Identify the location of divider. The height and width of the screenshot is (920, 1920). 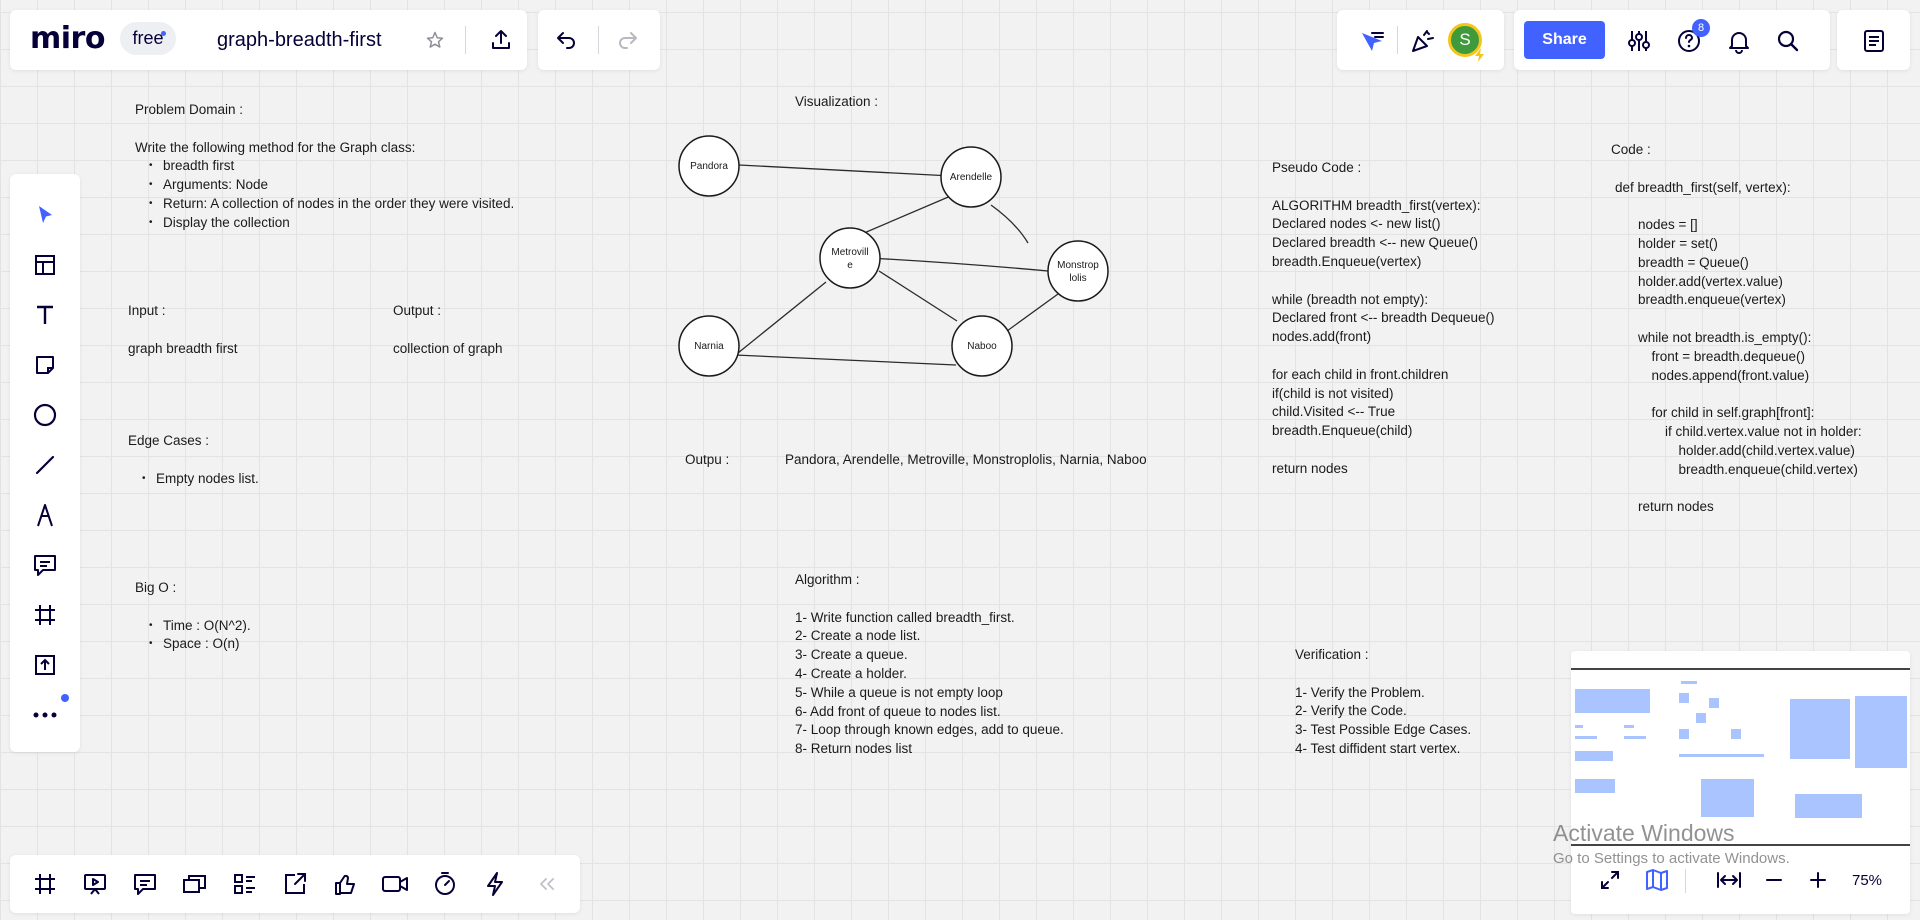
(465, 40).